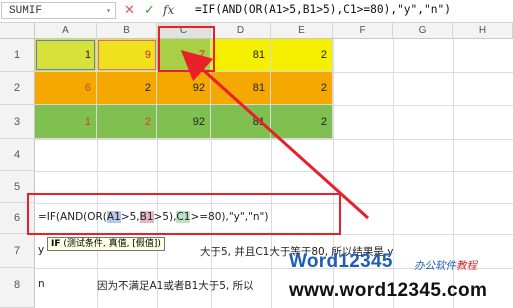 The width and height of the screenshot is (513, 308). I want to click on column-header-h: H, so click(483, 31).